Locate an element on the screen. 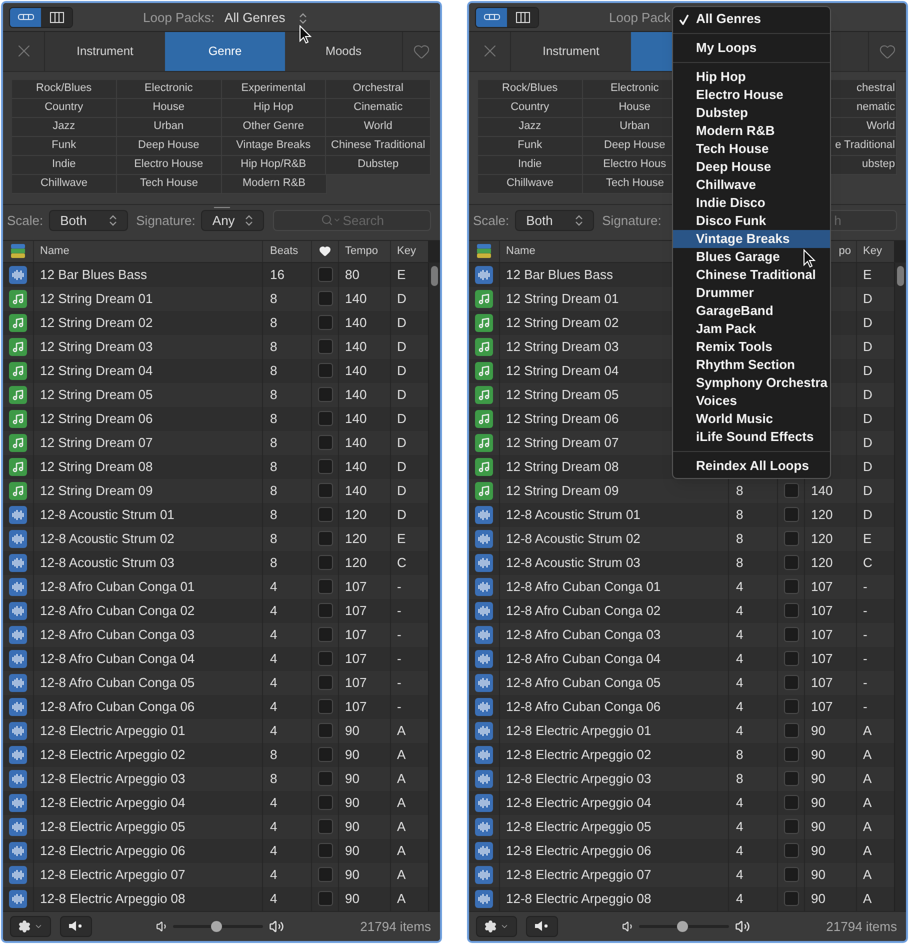 Image resolution: width=914 pixels, height=946 pixels. tempo-value: 120 is located at coordinates (356, 539).